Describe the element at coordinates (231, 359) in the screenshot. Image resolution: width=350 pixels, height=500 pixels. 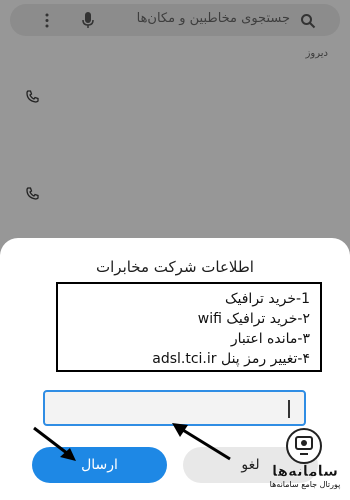
I see `menu-item-4: ۴-تغییر رمز پنل adsl.tci.ir` at that location.